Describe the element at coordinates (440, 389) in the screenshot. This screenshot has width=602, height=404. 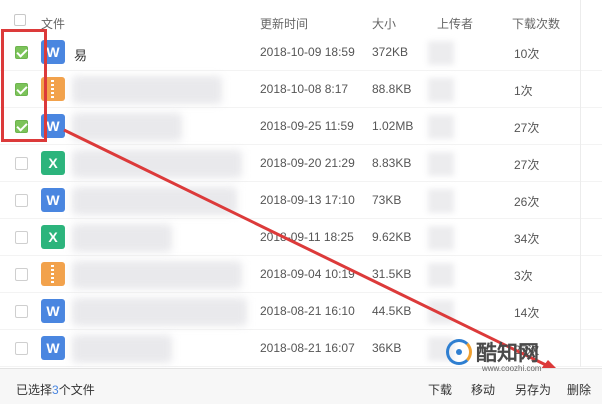
I see `download-button: 下载` at that location.